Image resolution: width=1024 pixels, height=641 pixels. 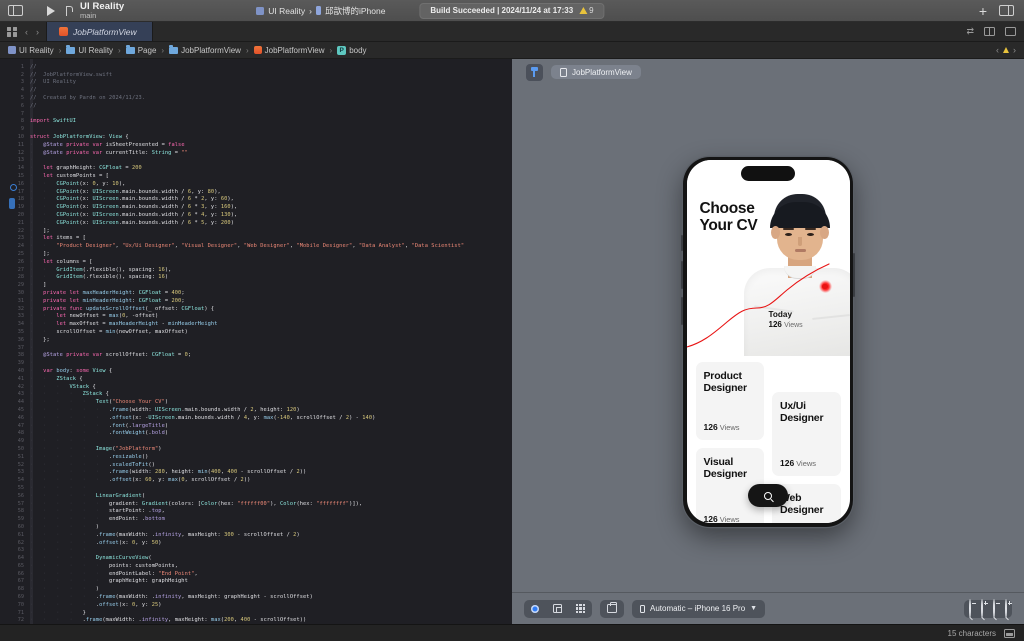 I want to click on zoom-in-icon, so click(x=1006, y=608).